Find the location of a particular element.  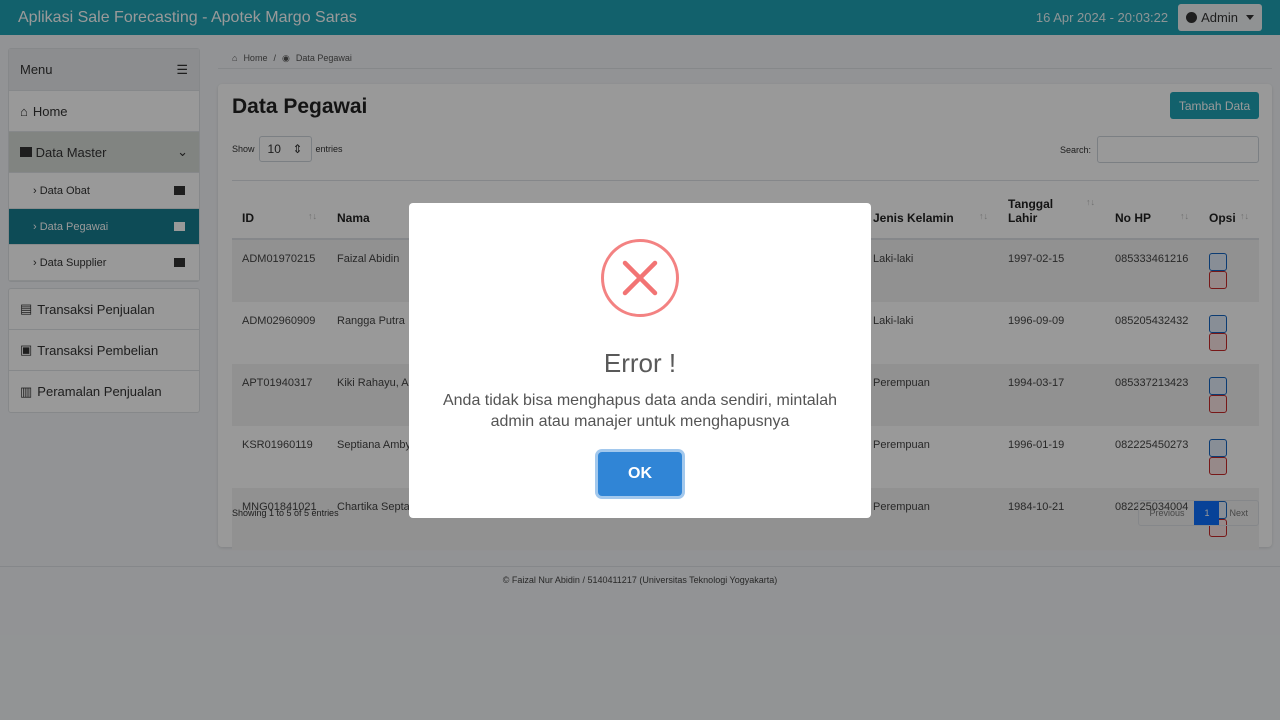

ok-button: OK is located at coordinates (640, 474).